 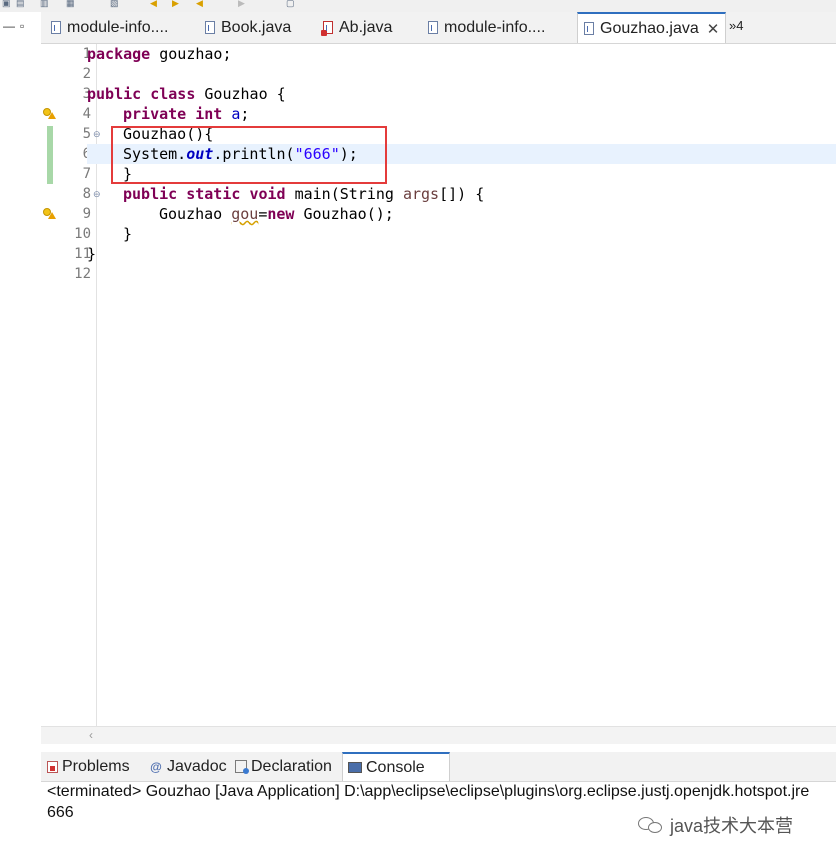 I want to click on tab-label: Console, so click(x=395, y=767).